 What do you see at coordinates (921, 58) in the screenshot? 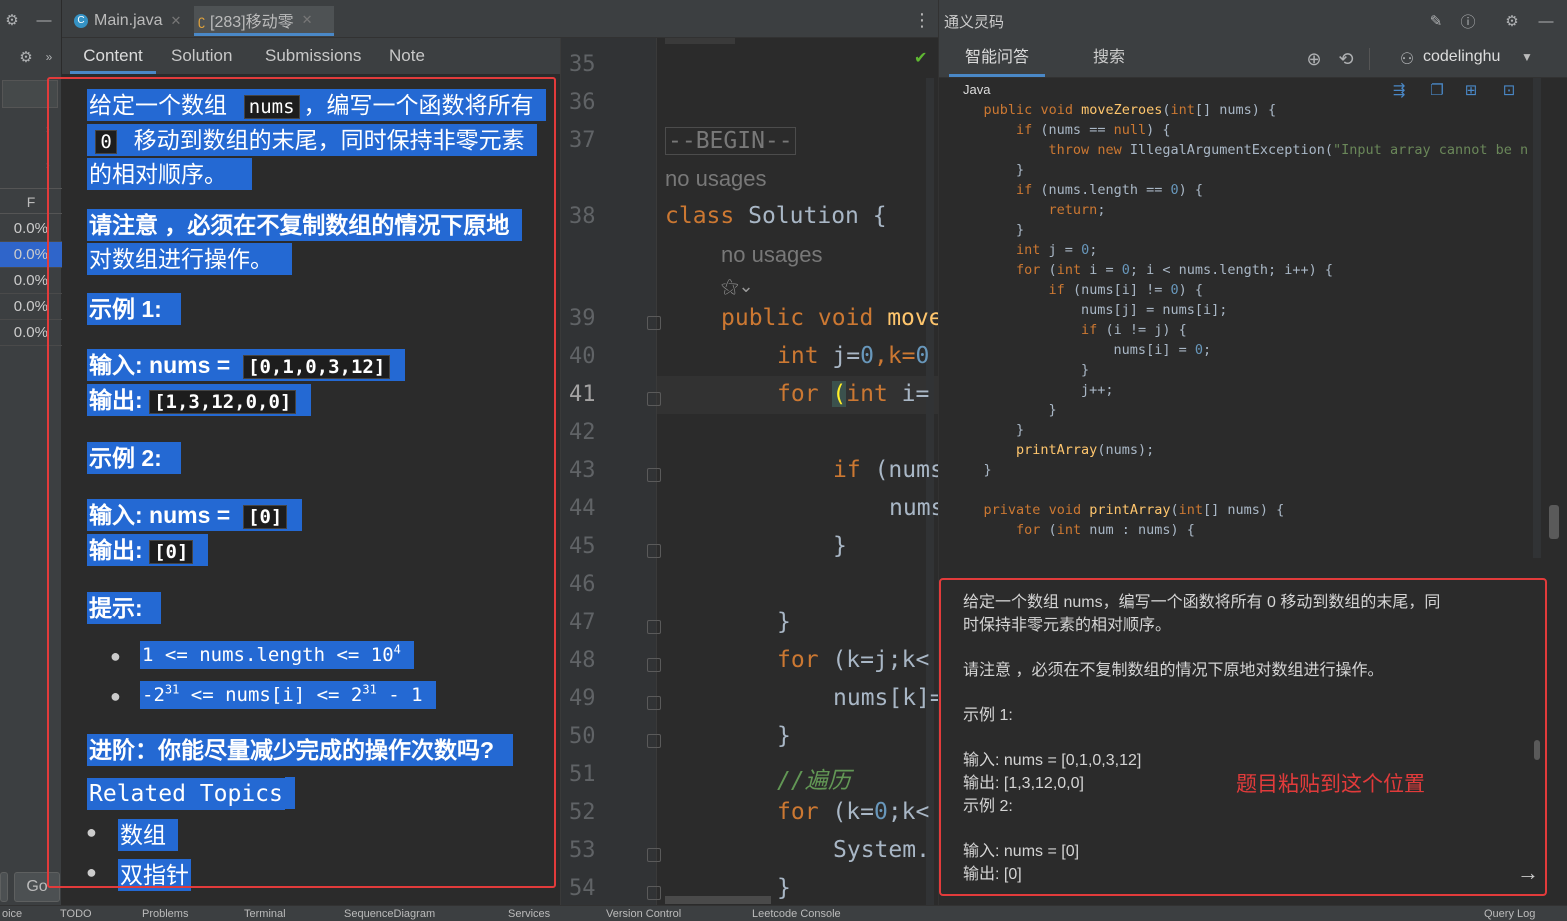
I see `check-icon: ✔` at bounding box center [921, 58].